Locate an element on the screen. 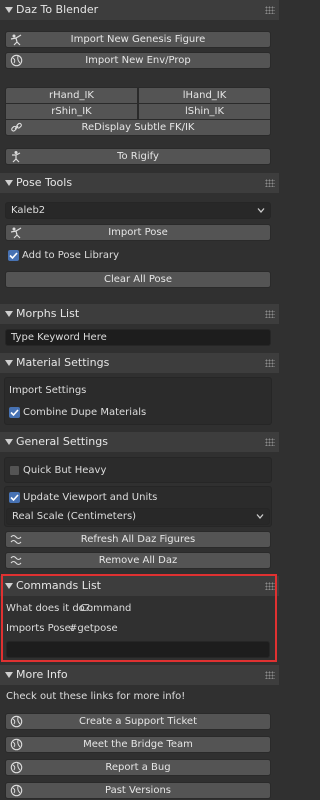 This screenshot has height=800, width=320. panel-title: General Settings is located at coordinates (62, 441).